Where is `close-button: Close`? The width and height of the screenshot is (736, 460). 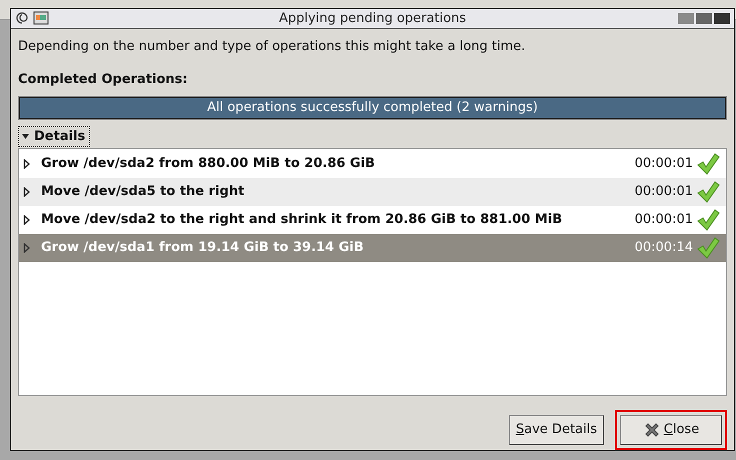 close-button: Close is located at coordinates (671, 430).